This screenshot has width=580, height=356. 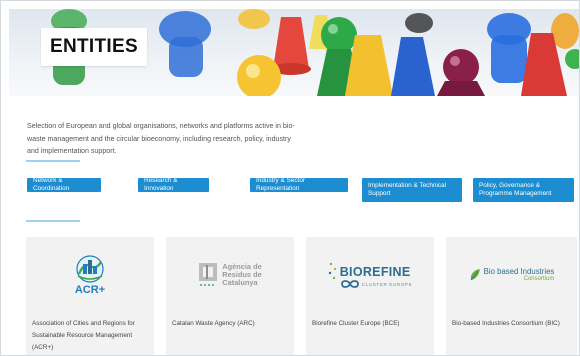 I want to click on leaf-icon, so click(x=475, y=274).